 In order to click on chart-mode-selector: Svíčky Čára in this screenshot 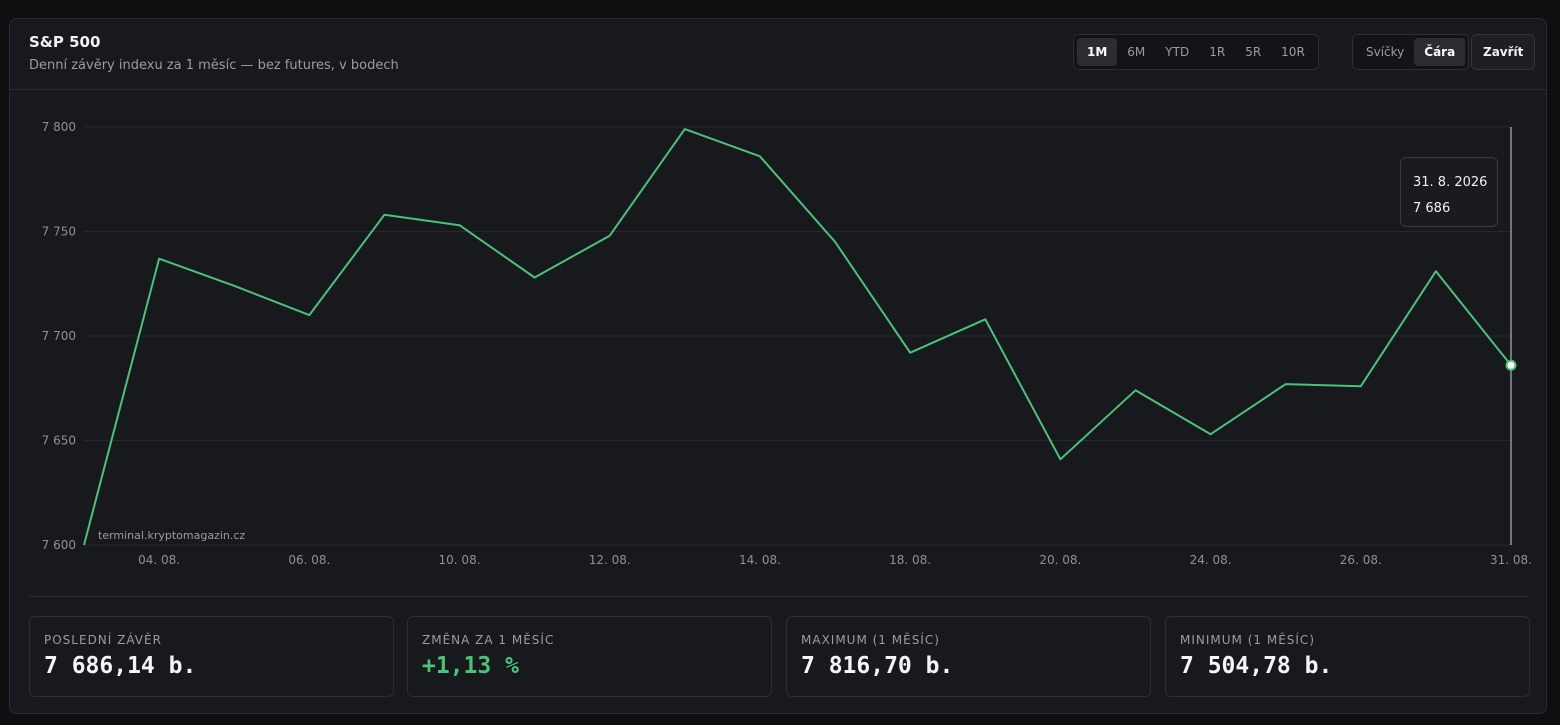, I will do `click(1411, 52)`.